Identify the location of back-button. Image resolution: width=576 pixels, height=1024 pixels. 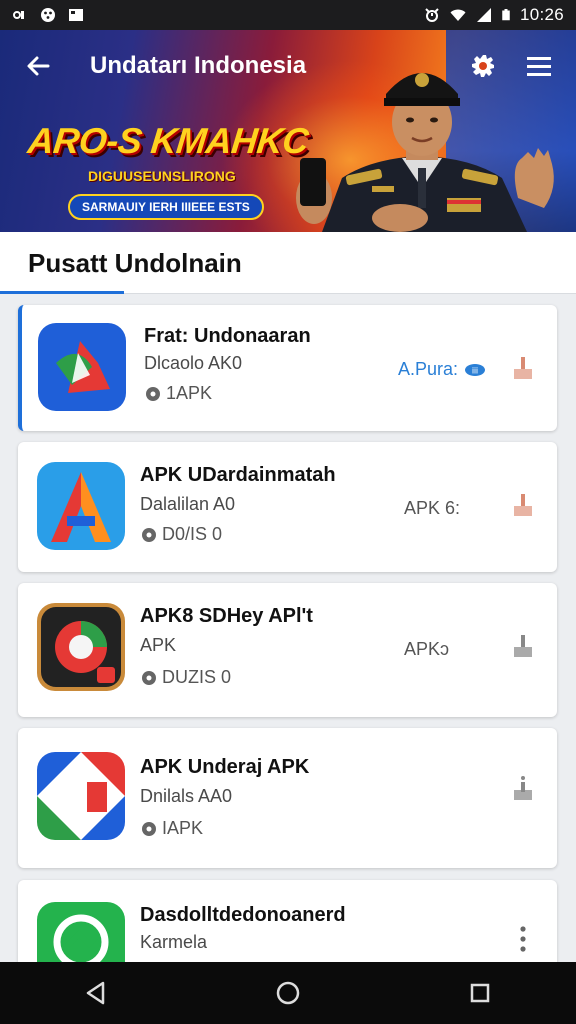
(38, 66).